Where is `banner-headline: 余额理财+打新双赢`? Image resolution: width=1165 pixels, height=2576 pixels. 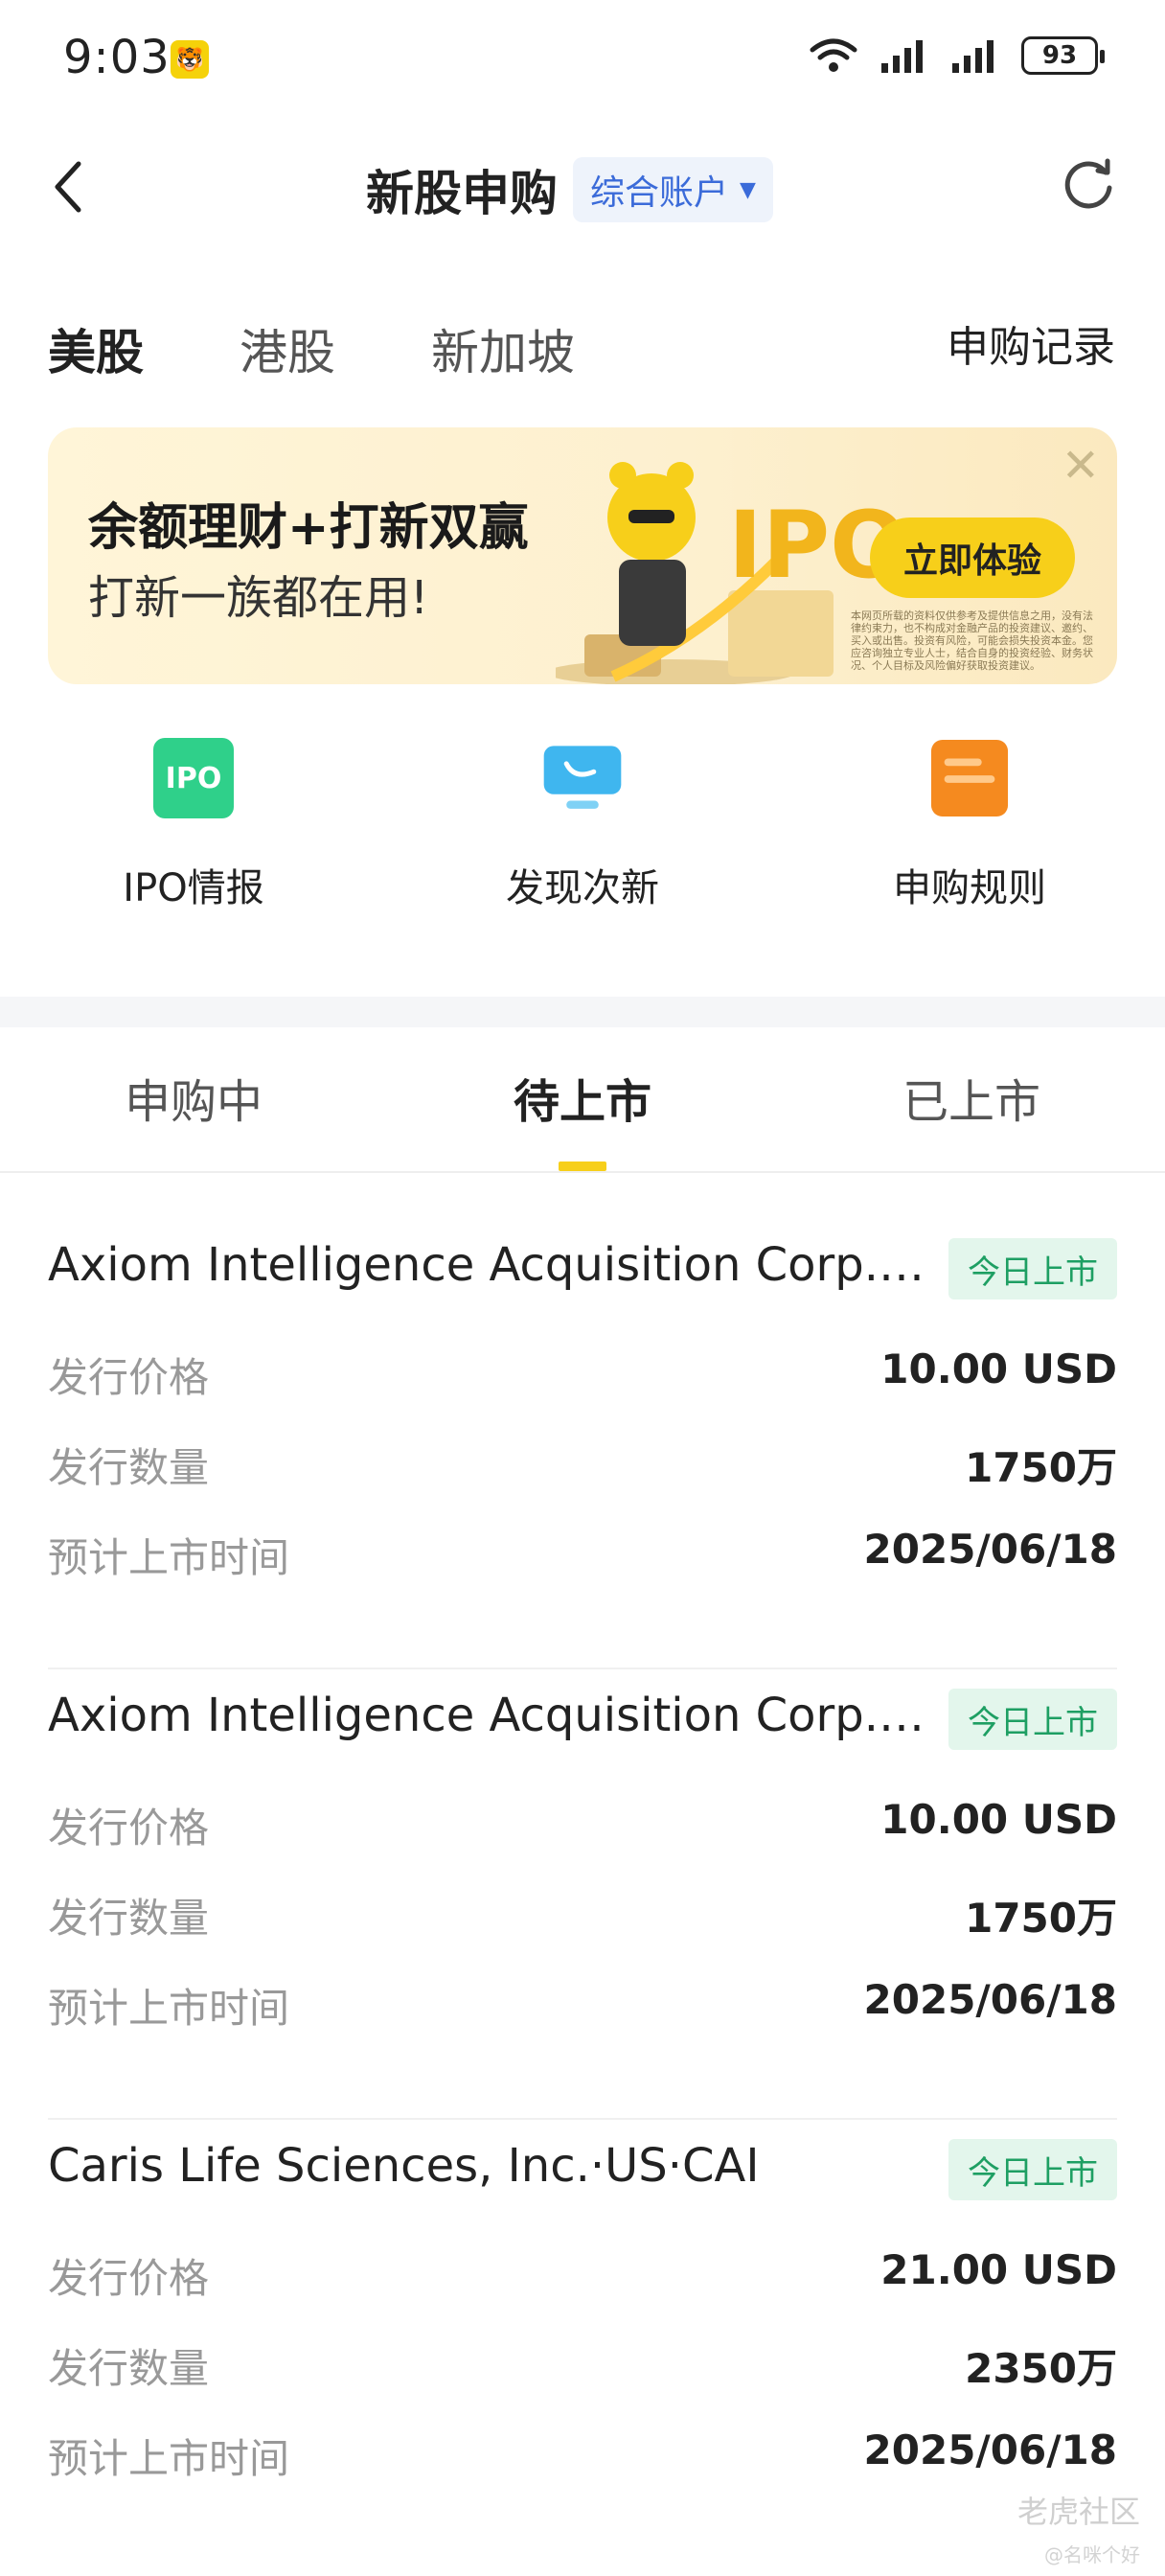 banner-headline: 余额理财+打新双赢 is located at coordinates (308, 528).